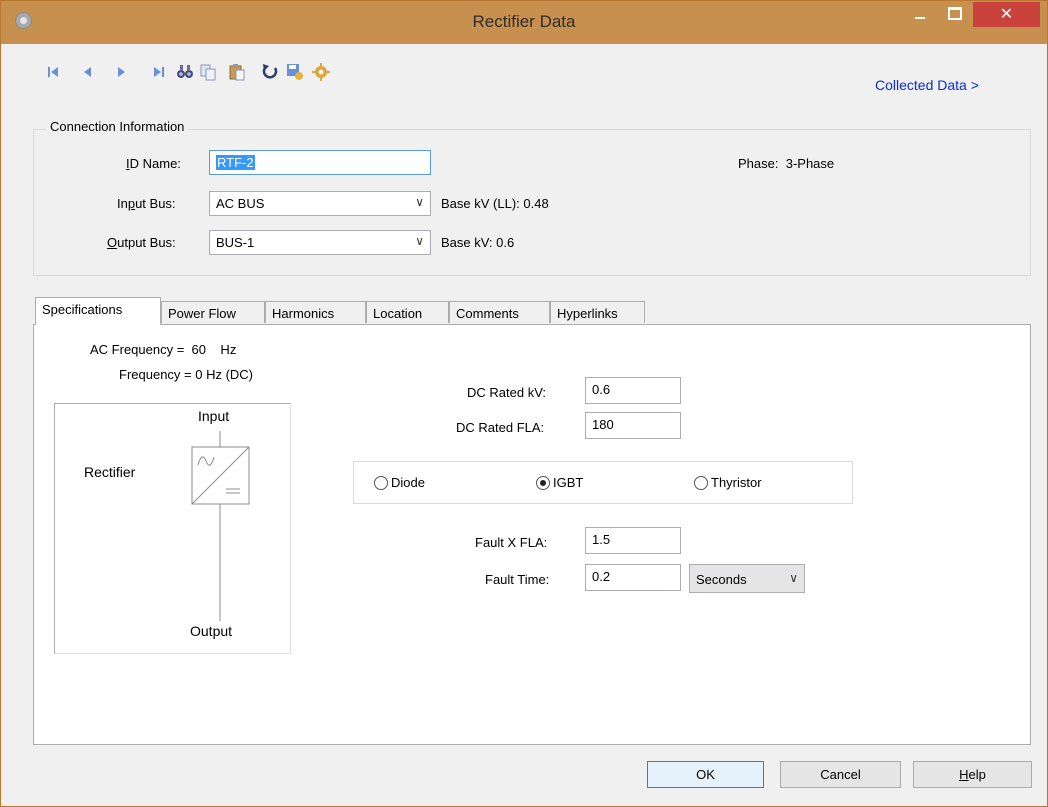 This screenshot has height=807, width=1048. I want to click on fault-time-unit-value: Seconds, so click(721, 579).